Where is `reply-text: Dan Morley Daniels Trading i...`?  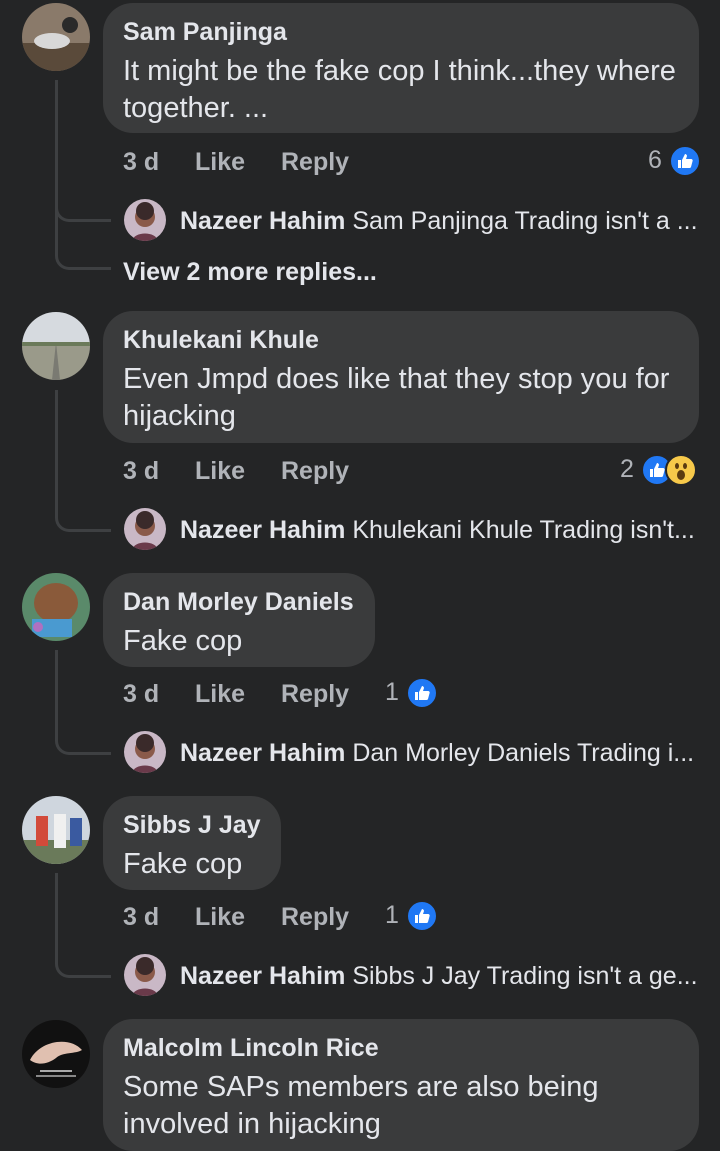 reply-text: Dan Morley Daniels Trading i... is located at coordinates (523, 753).